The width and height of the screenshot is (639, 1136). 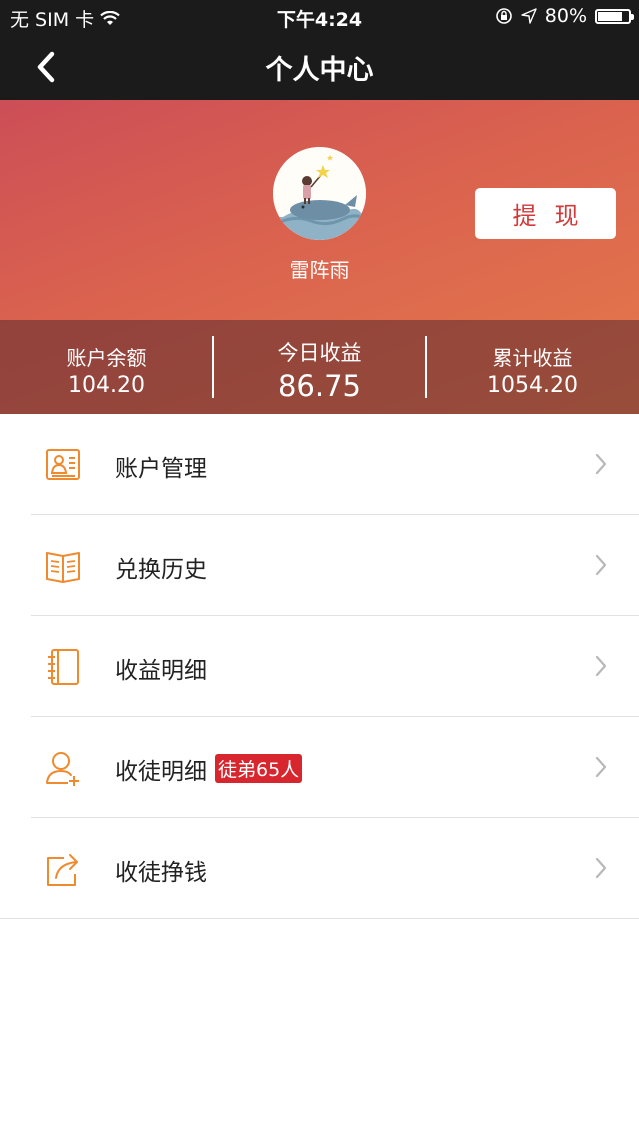 I want to click on stat-total-earnings: 累计收益 1054.20, so click(x=532, y=367).